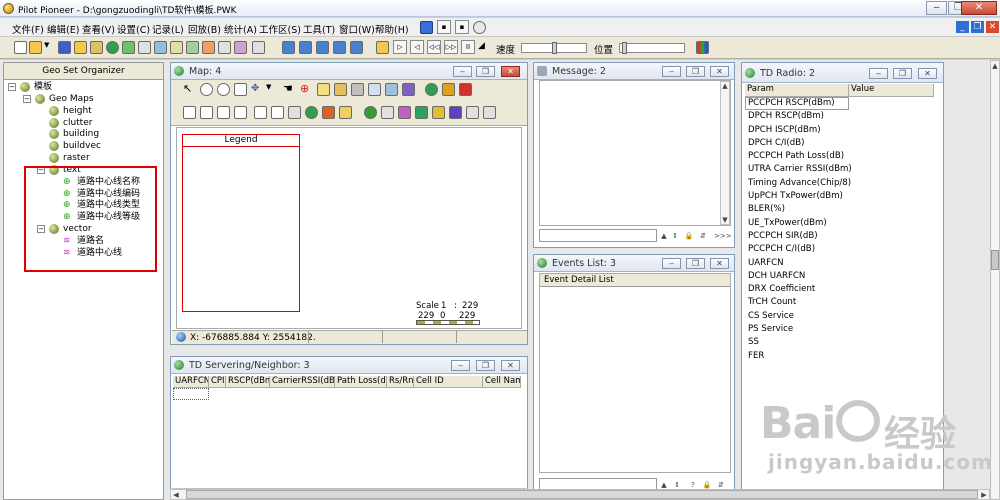 This screenshot has width=1000, height=500. What do you see at coordinates (995, 280) in the screenshot?
I see `main-vscrollbar` at bounding box center [995, 280].